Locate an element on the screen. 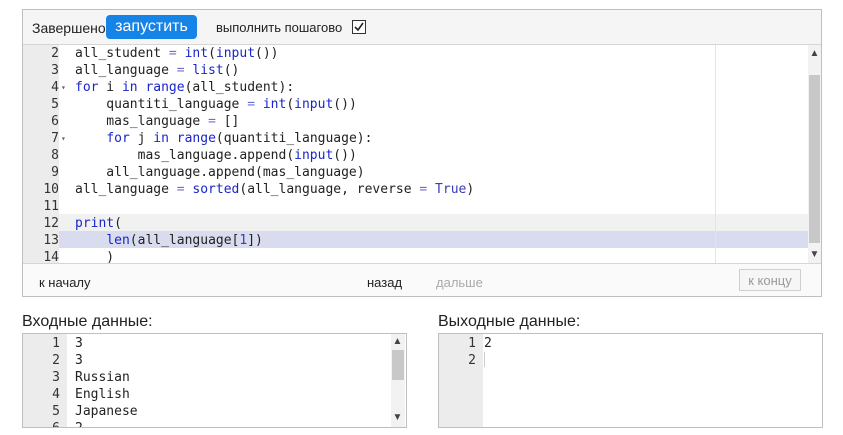 The image size is (843, 435). code-text: quantiti_language = int(input()) is located at coordinates (216, 104).